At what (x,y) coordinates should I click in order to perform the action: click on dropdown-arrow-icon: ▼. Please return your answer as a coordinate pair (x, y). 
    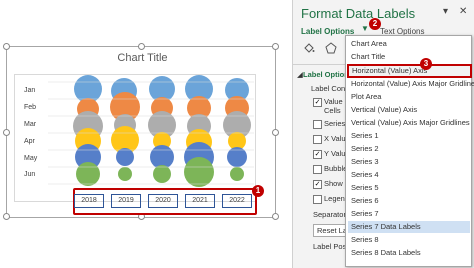
    Looking at the image, I should click on (365, 28).